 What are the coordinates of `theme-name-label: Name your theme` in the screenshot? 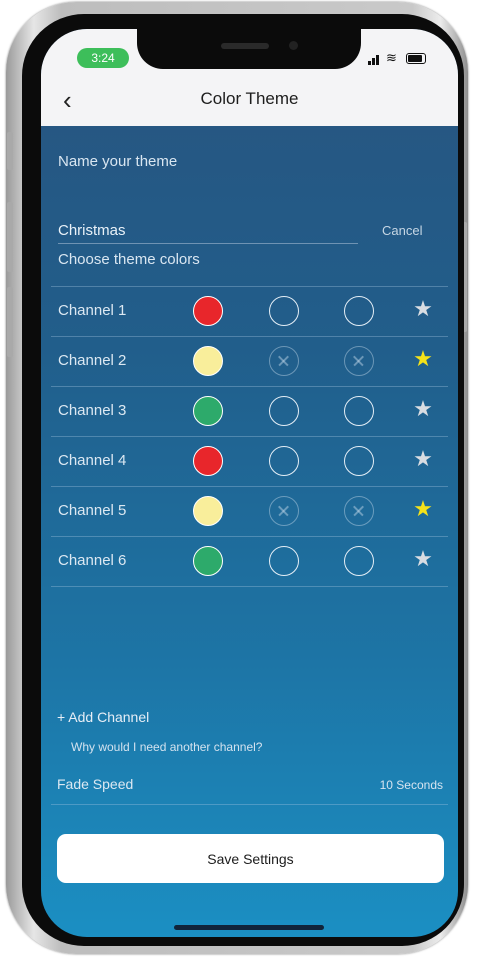 It's located at (118, 161).